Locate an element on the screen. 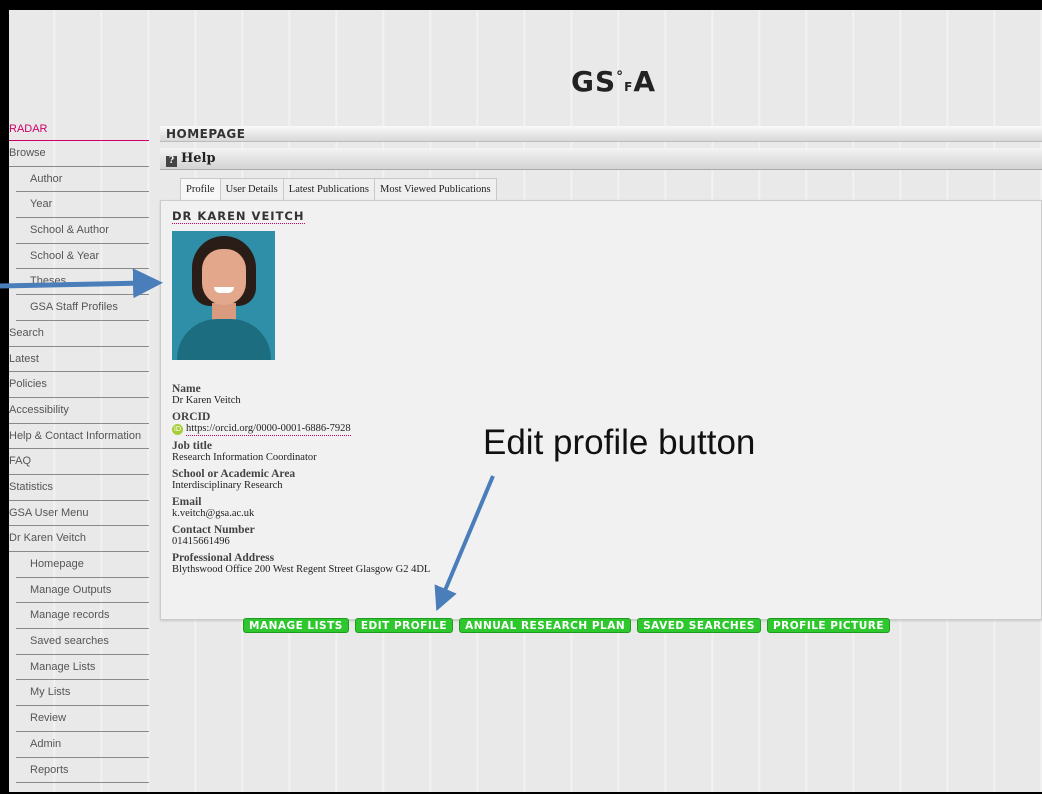  annual-research-plan-button: ANNUAL RESEARCH PLAN is located at coordinates (545, 625).